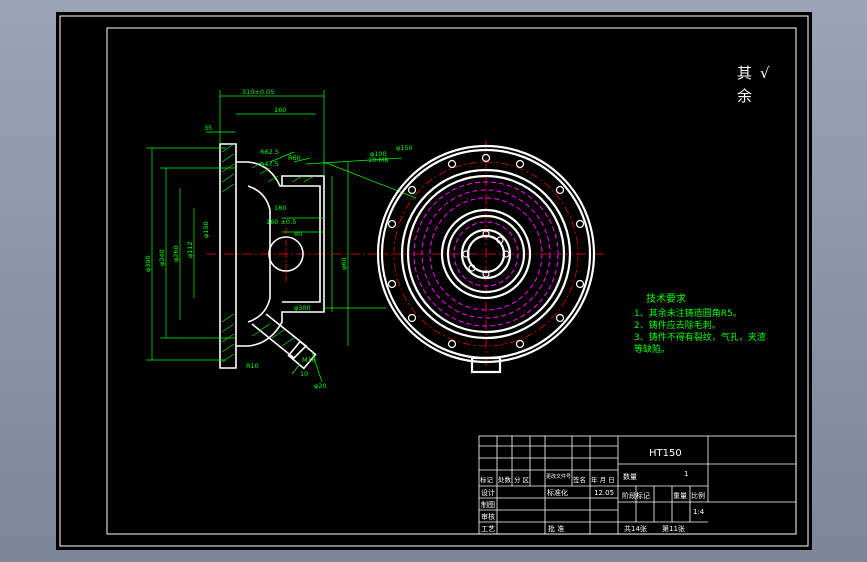 Image resolution: width=867 pixels, height=562 pixels. I want to click on draw-label: 制图, so click(488, 504).